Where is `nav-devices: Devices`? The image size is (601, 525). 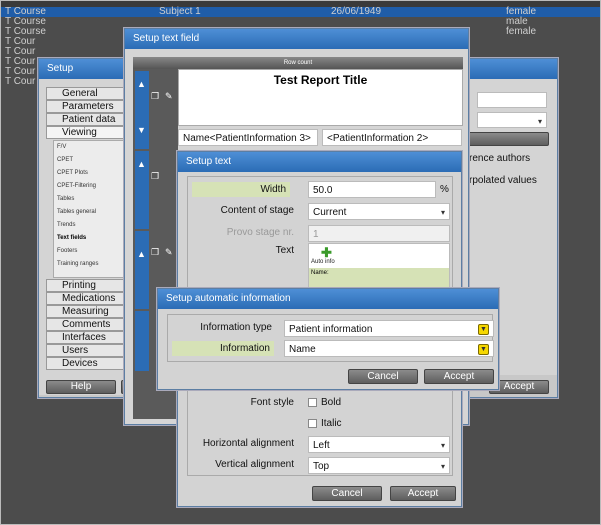
nav-devices: Devices is located at coordinates (86, 363).